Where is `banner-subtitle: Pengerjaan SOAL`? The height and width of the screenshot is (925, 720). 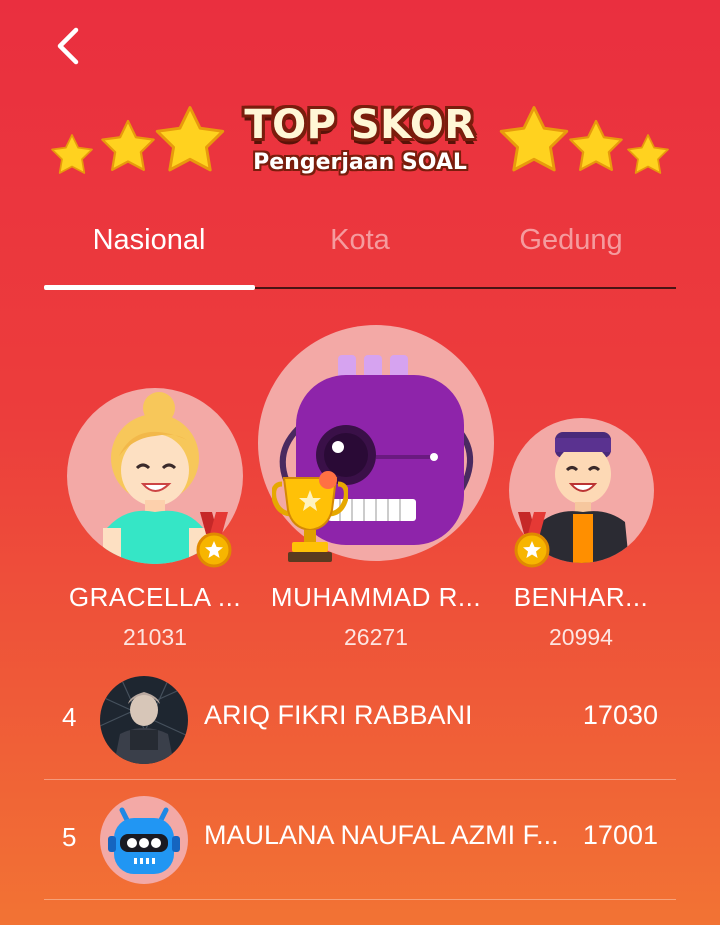
banner-subtitle: Pengerjaan SOAL is located at coordinates (360, 162).